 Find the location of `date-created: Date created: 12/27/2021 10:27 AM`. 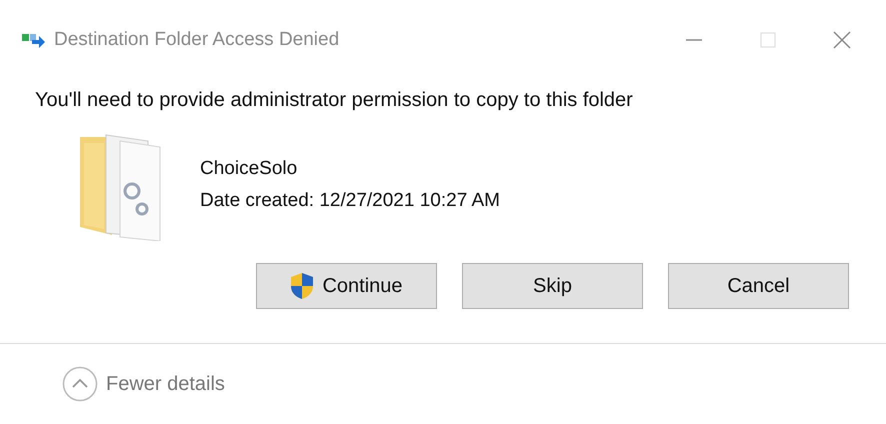

date-created: Date created: 12/27/2021 10:27 AM is located at coordinates (350, 201).